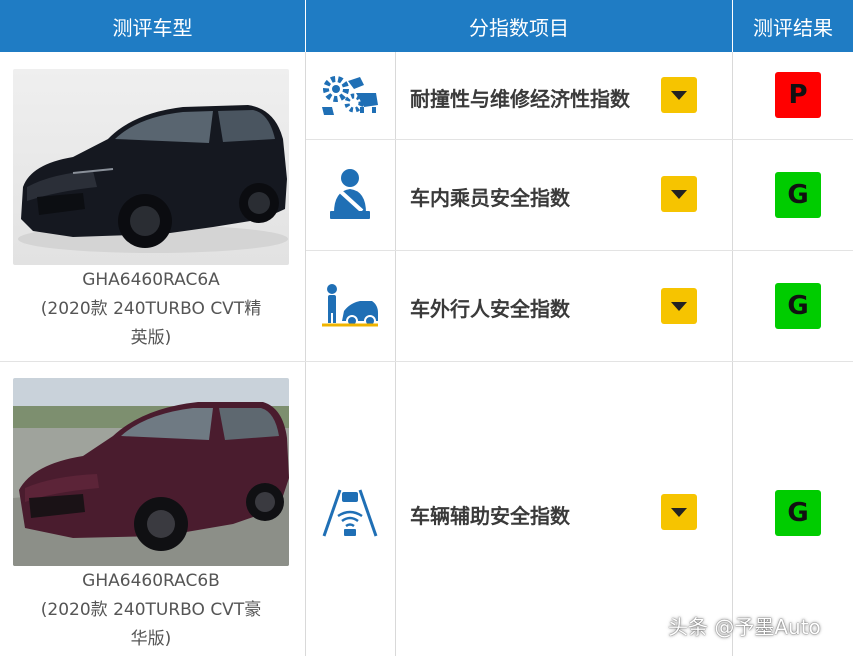 Image resolution: width=853 pixels, height=656 pixels. I want to click on car-model-caption: GHA6460RAC6A (2020款 240TURBO CVT精 英版), so click(151, 309).